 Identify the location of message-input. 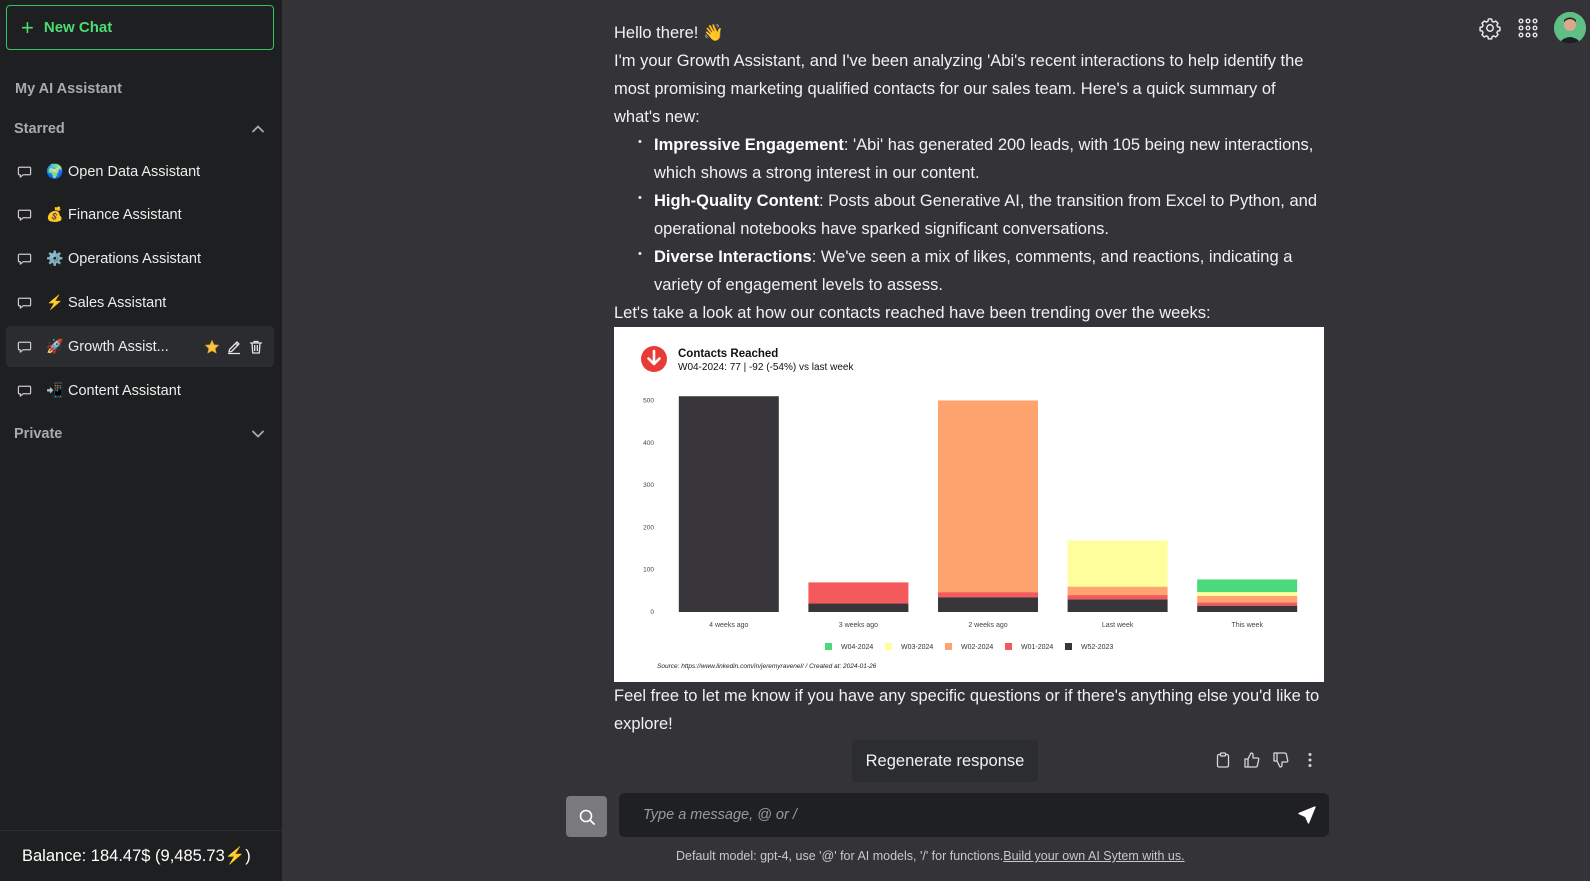
(963, 815).